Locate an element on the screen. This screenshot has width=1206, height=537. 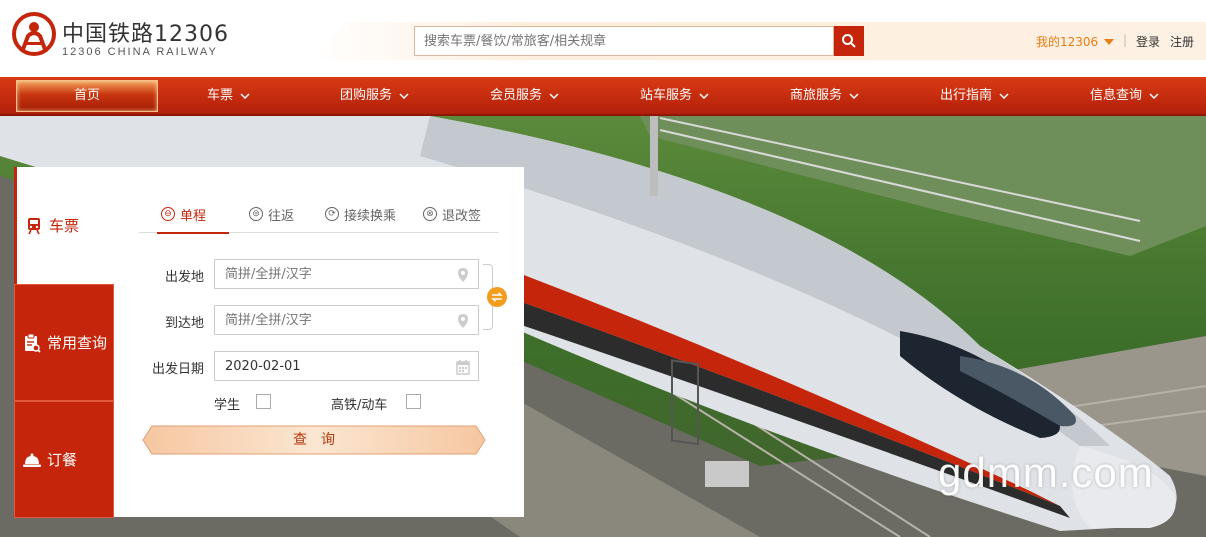
student-label: 学生 is located at coordinates (227, 405).